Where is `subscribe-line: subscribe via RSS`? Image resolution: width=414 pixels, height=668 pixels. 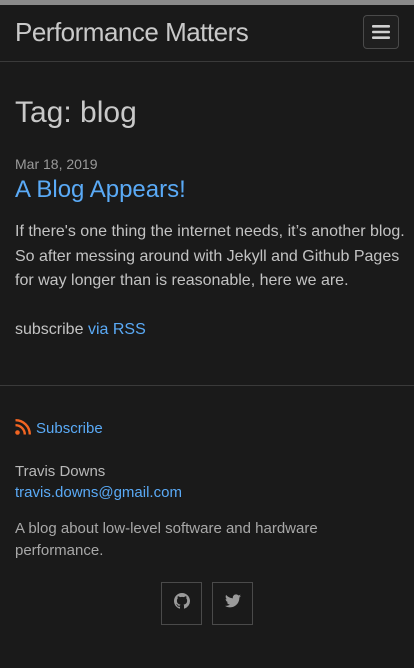
subscribe-line: subscribe via RSS is located at coordinates (207, 330).